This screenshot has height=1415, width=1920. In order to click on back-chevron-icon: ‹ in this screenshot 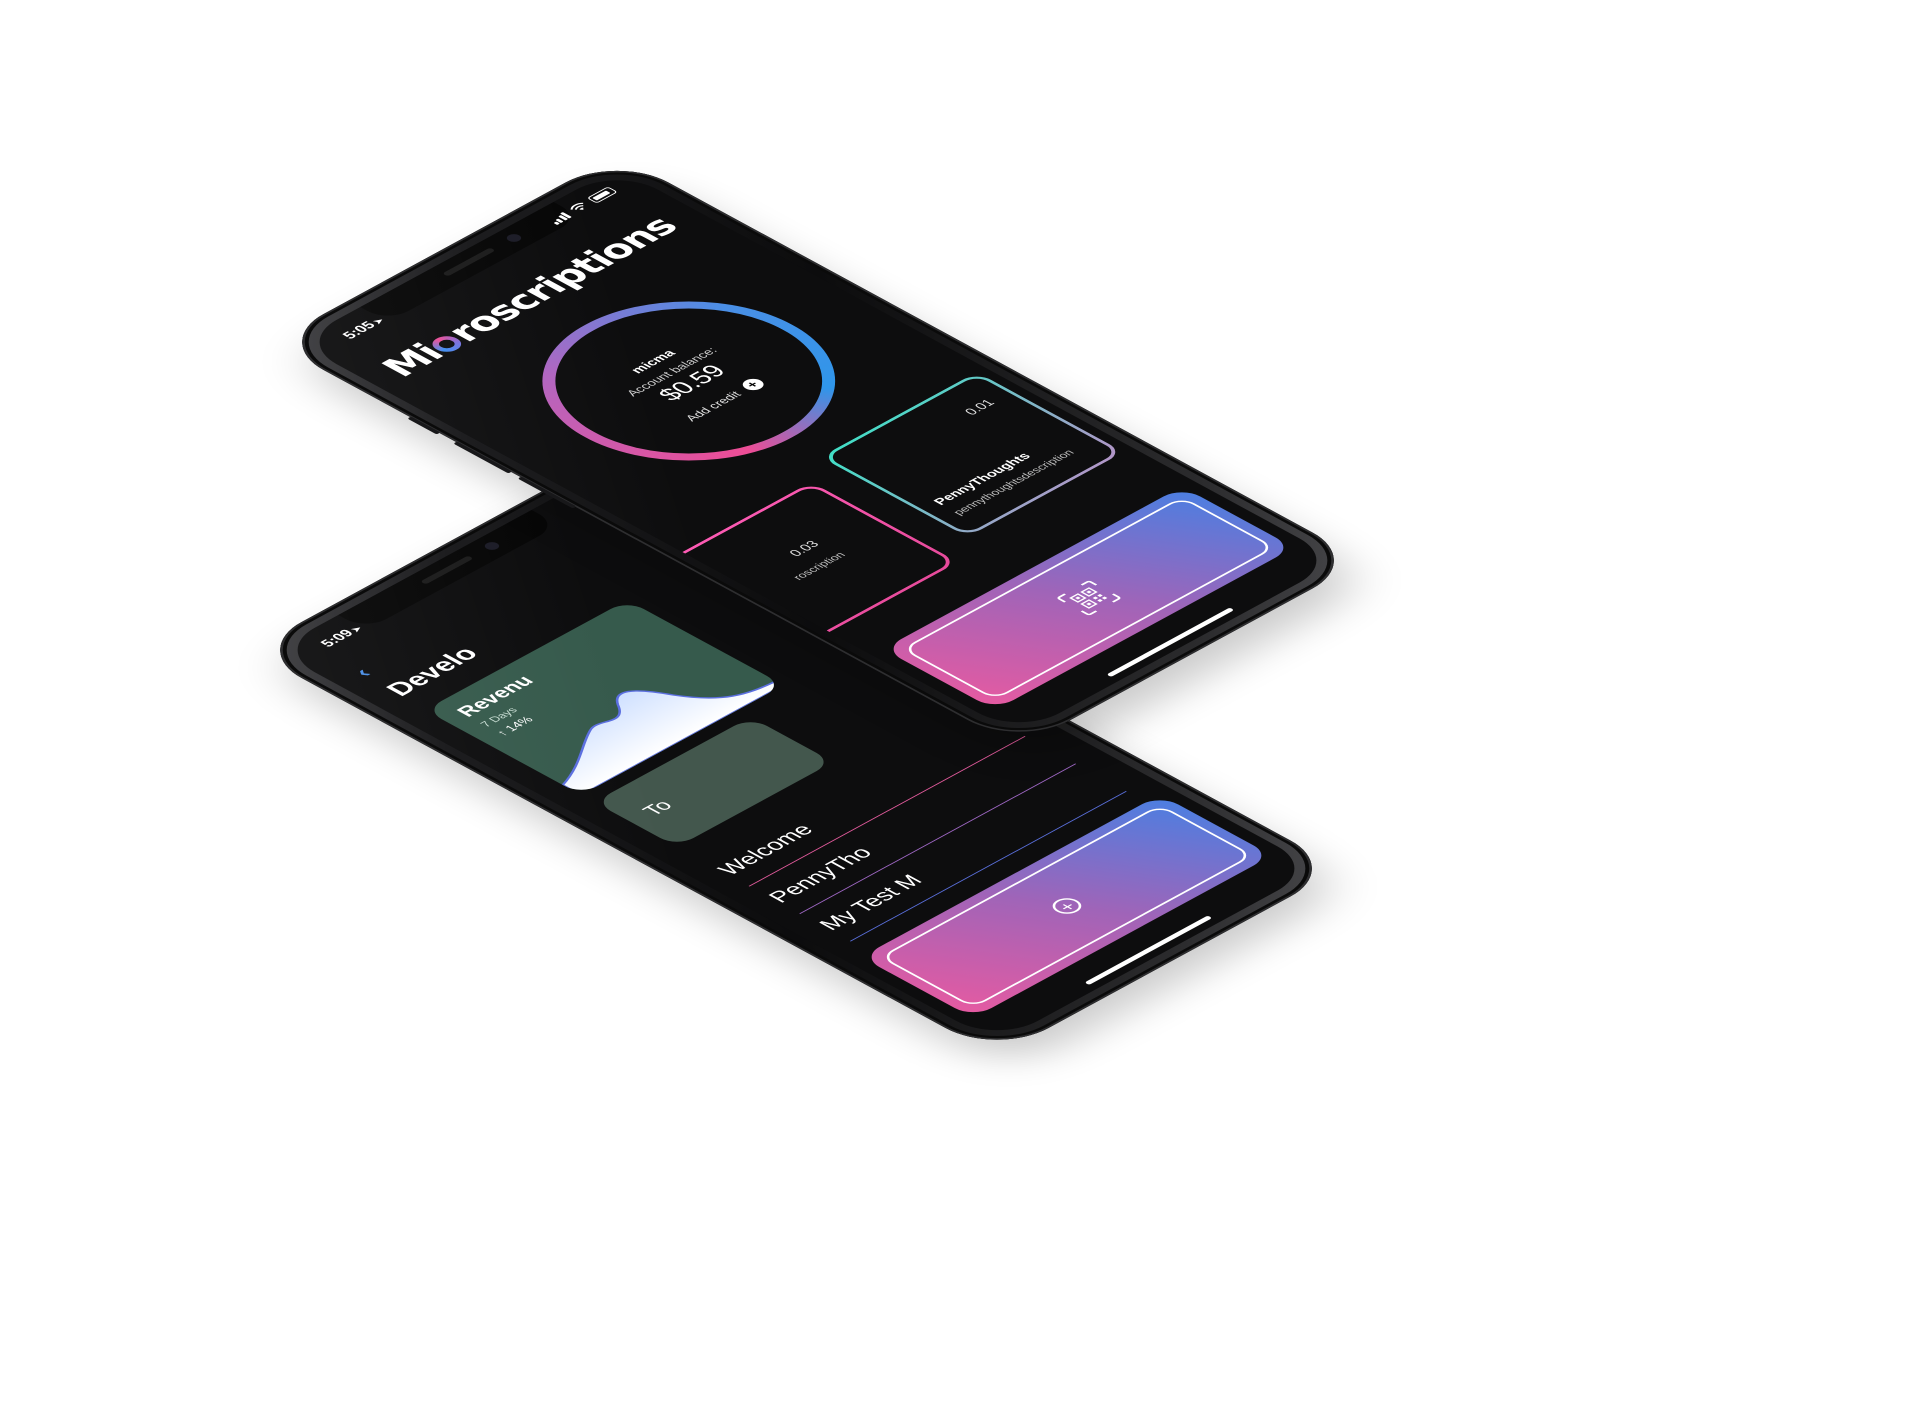, I will do `click(363, 672)`.